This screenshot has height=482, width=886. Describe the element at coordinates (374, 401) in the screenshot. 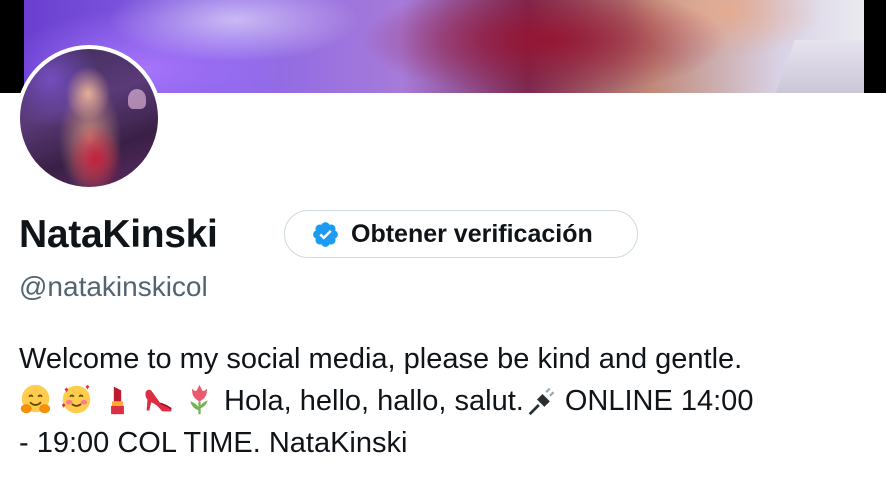

I see `bio-greeting: Hola, hello, hallo, salut.` at that location.